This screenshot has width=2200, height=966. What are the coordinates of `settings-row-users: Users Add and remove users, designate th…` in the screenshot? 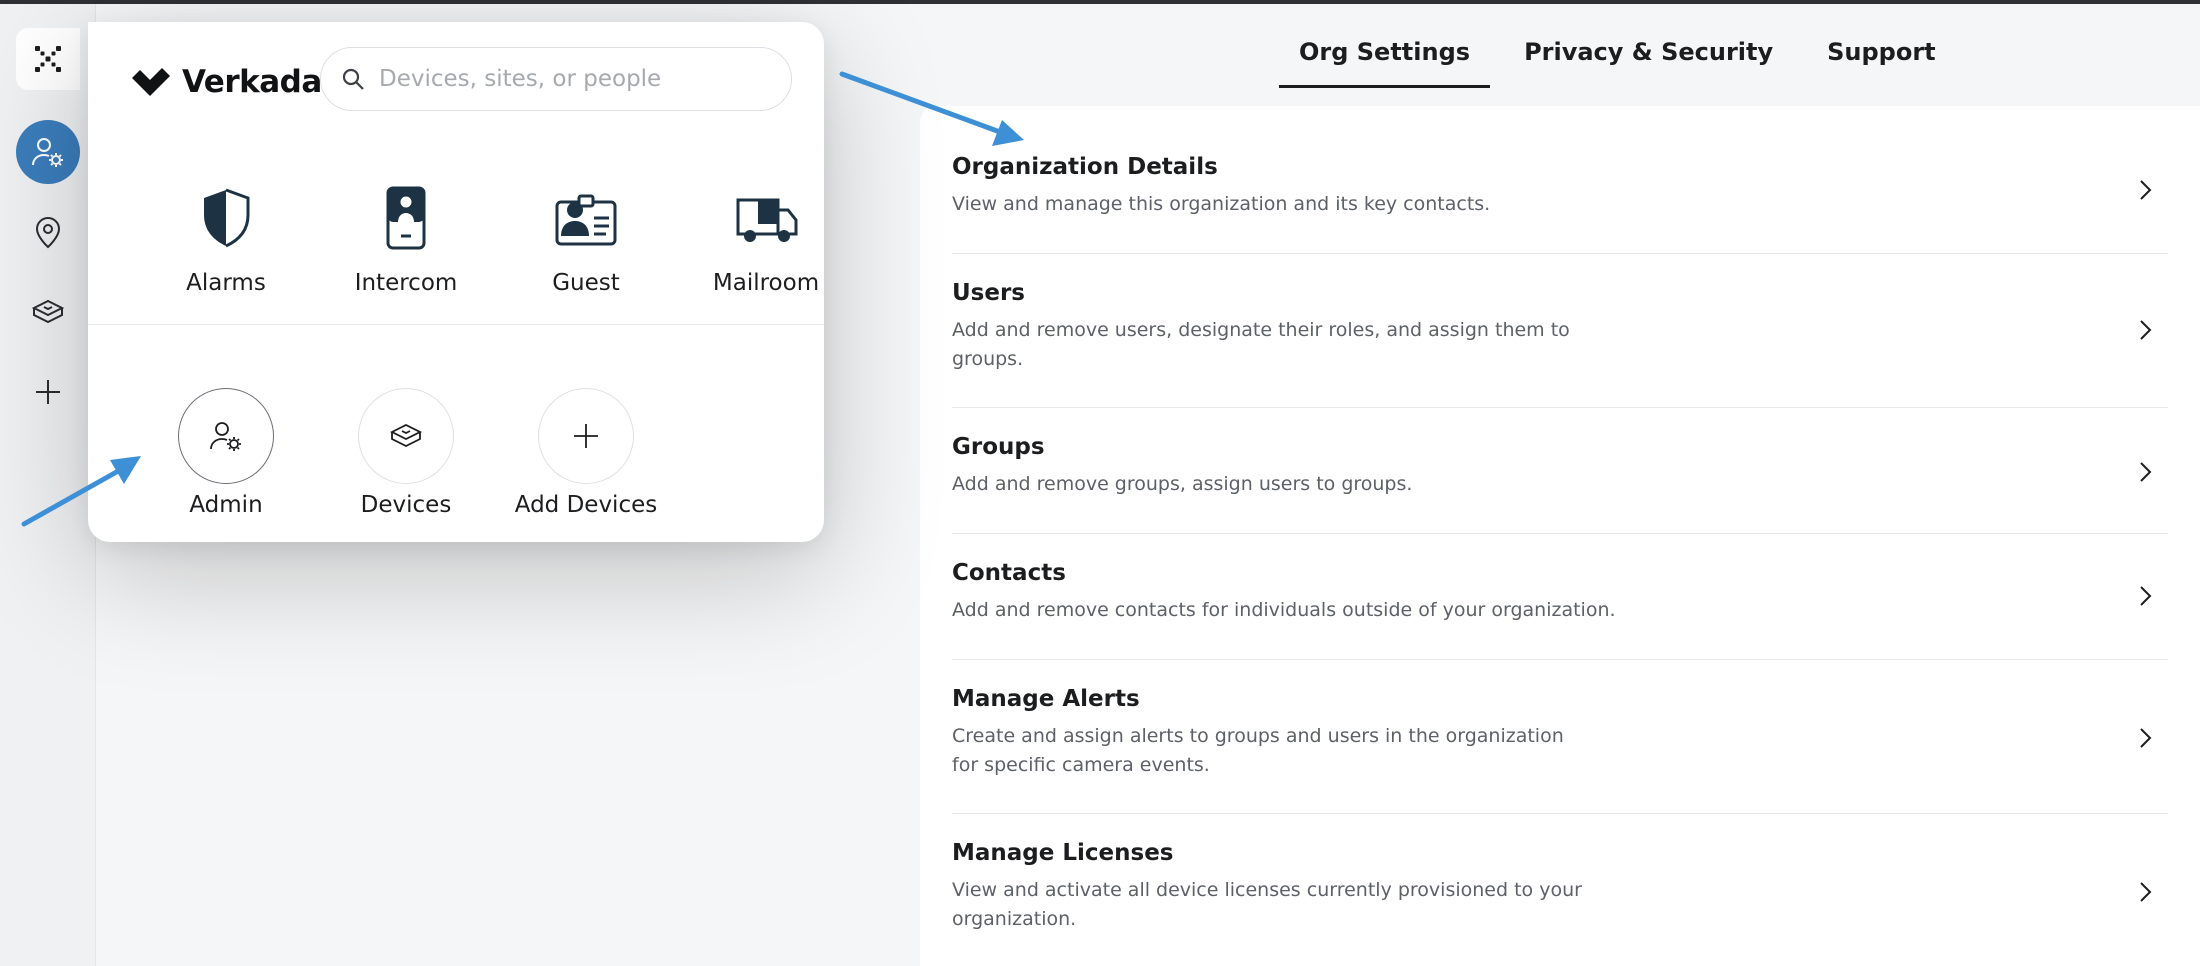 It's located at (1560, 331).